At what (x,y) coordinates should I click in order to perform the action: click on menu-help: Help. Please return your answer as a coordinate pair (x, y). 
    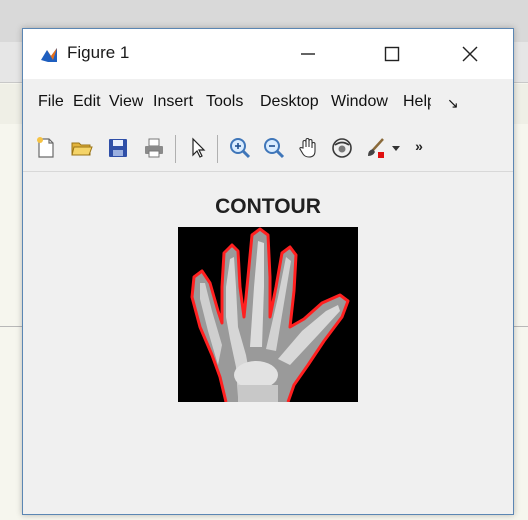
    Looking at the image, I should click on (417, 102).